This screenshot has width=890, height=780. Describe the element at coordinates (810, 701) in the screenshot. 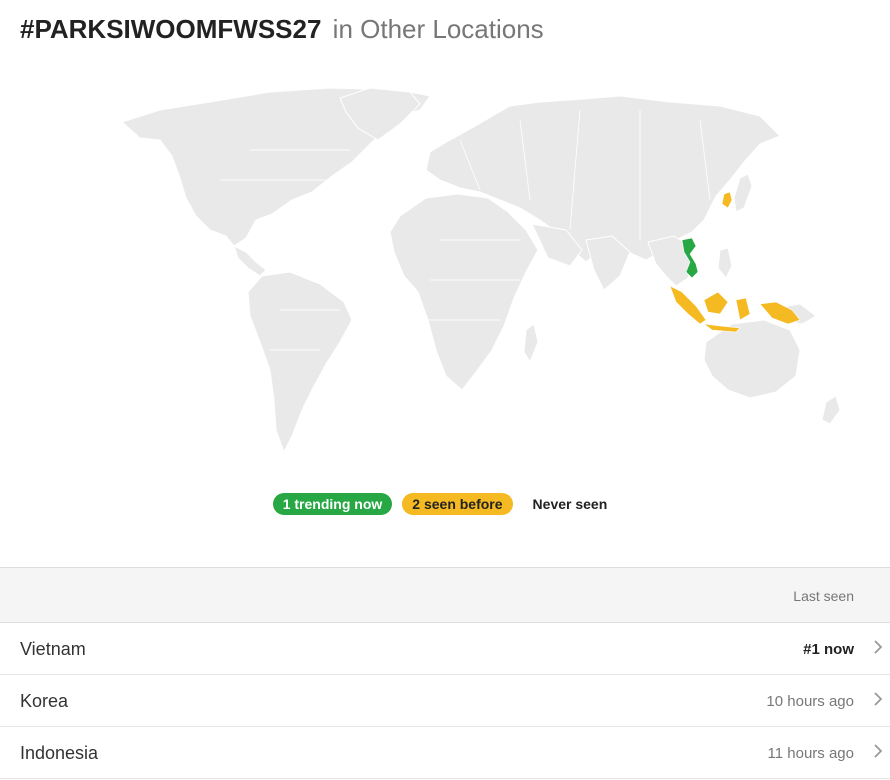

I see `location-last-seen: 10 hours ago` at that location.